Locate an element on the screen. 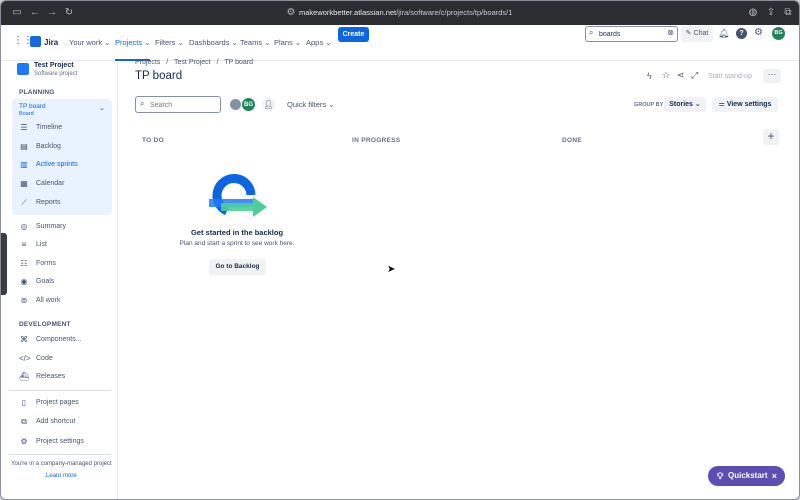 The image size is (800, 500). add-shortcut-icon: ⧉ is located at coordinates (24, 421).